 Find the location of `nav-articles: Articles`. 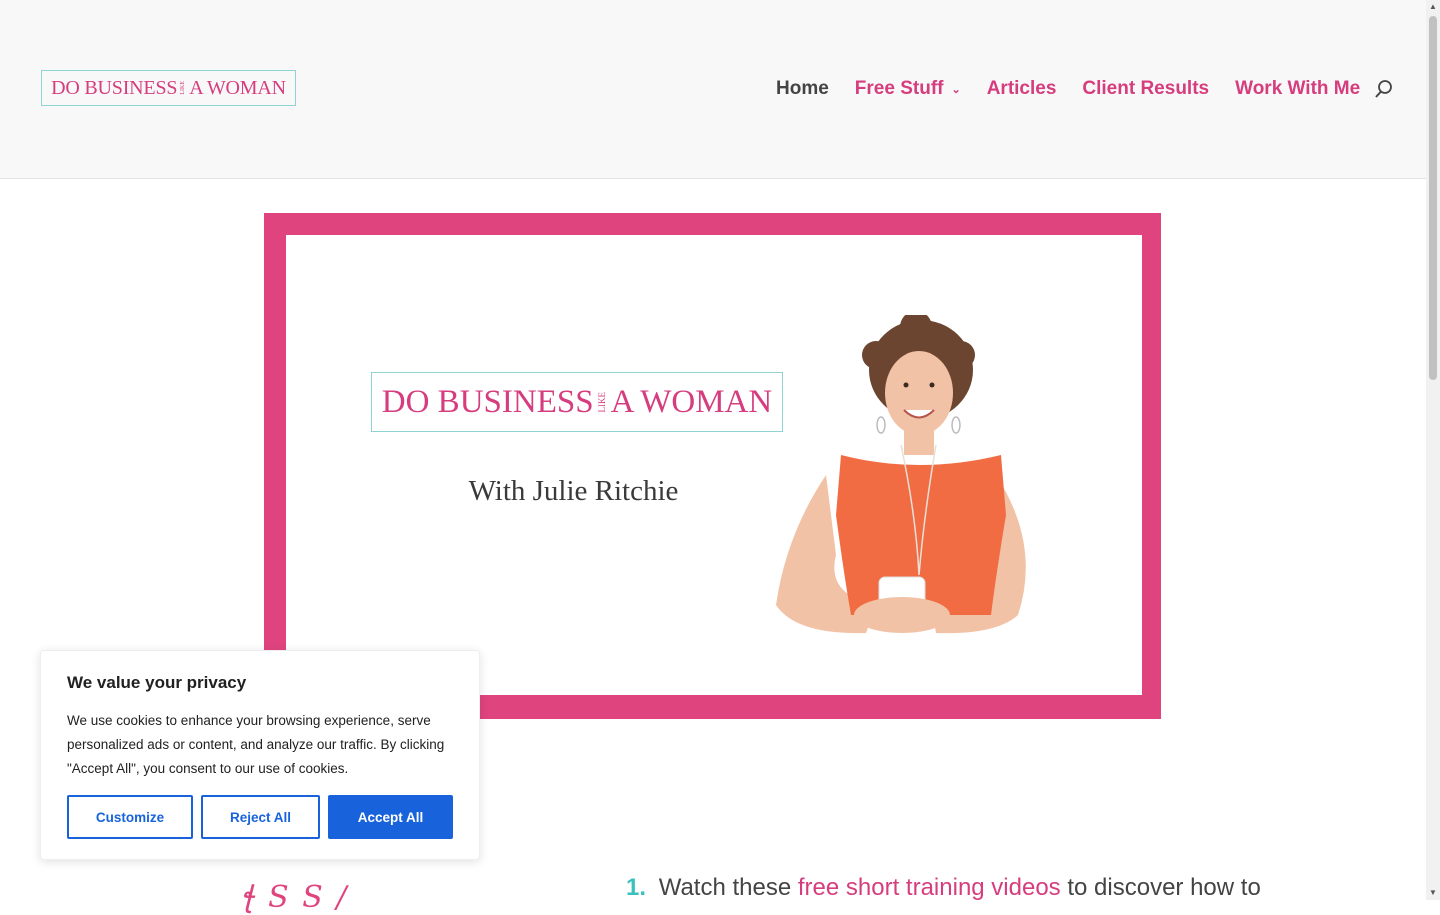

nav-articles: Articles is located at coordinates (1022, 89).